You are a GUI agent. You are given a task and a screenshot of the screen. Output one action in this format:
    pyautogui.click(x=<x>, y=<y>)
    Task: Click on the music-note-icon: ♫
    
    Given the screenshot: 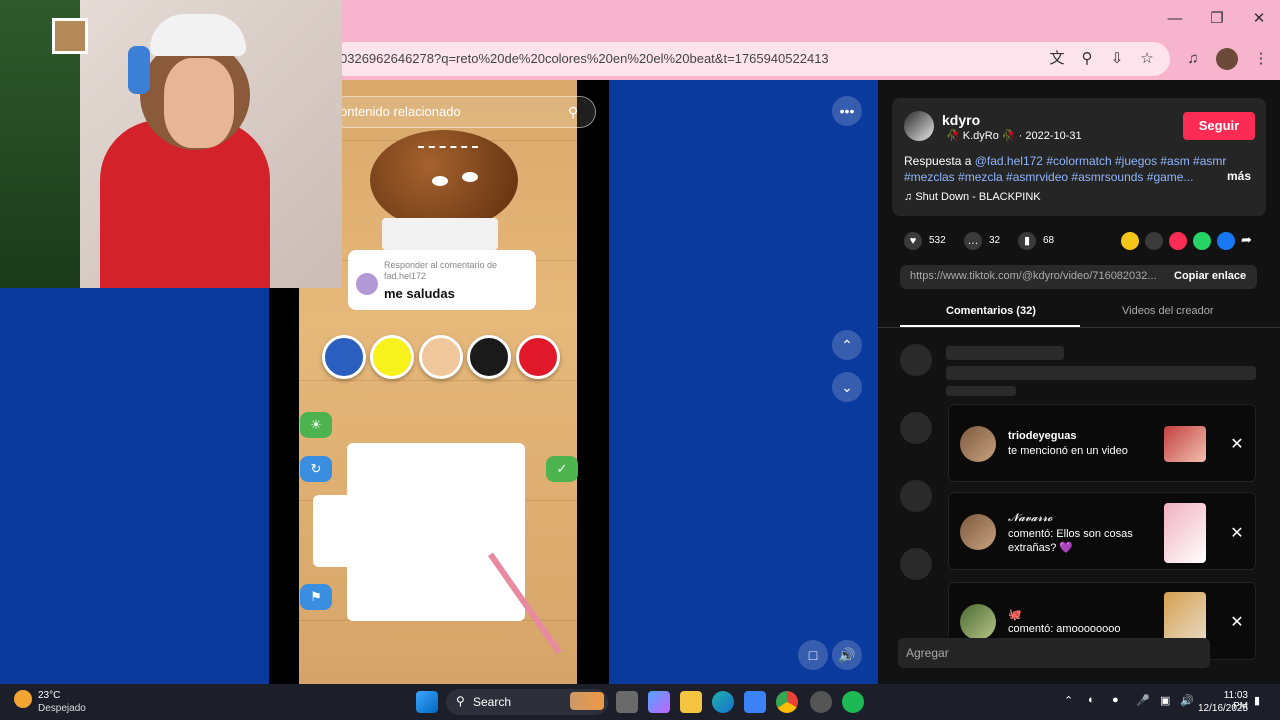 What is the action you would take?
    pyautogui.click(x=908, y=197)
    